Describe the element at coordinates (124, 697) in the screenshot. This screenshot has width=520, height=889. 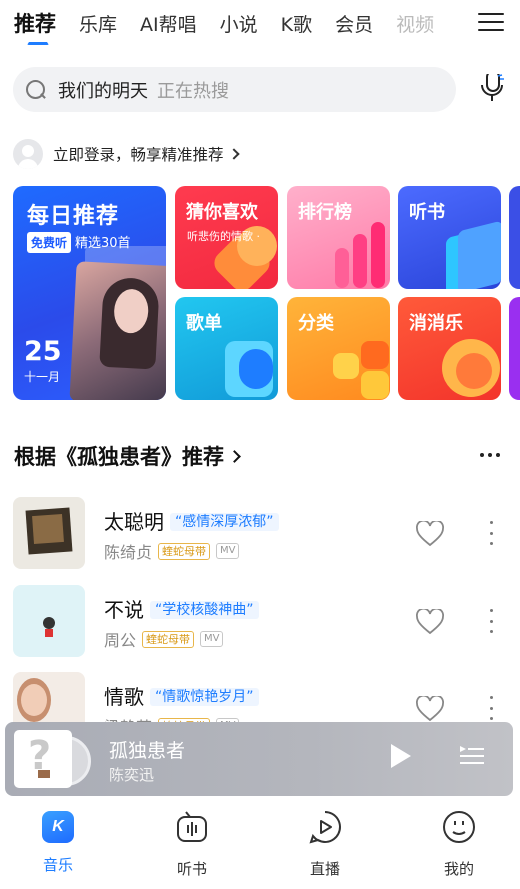
I see `song-title: 情歌` at that location.